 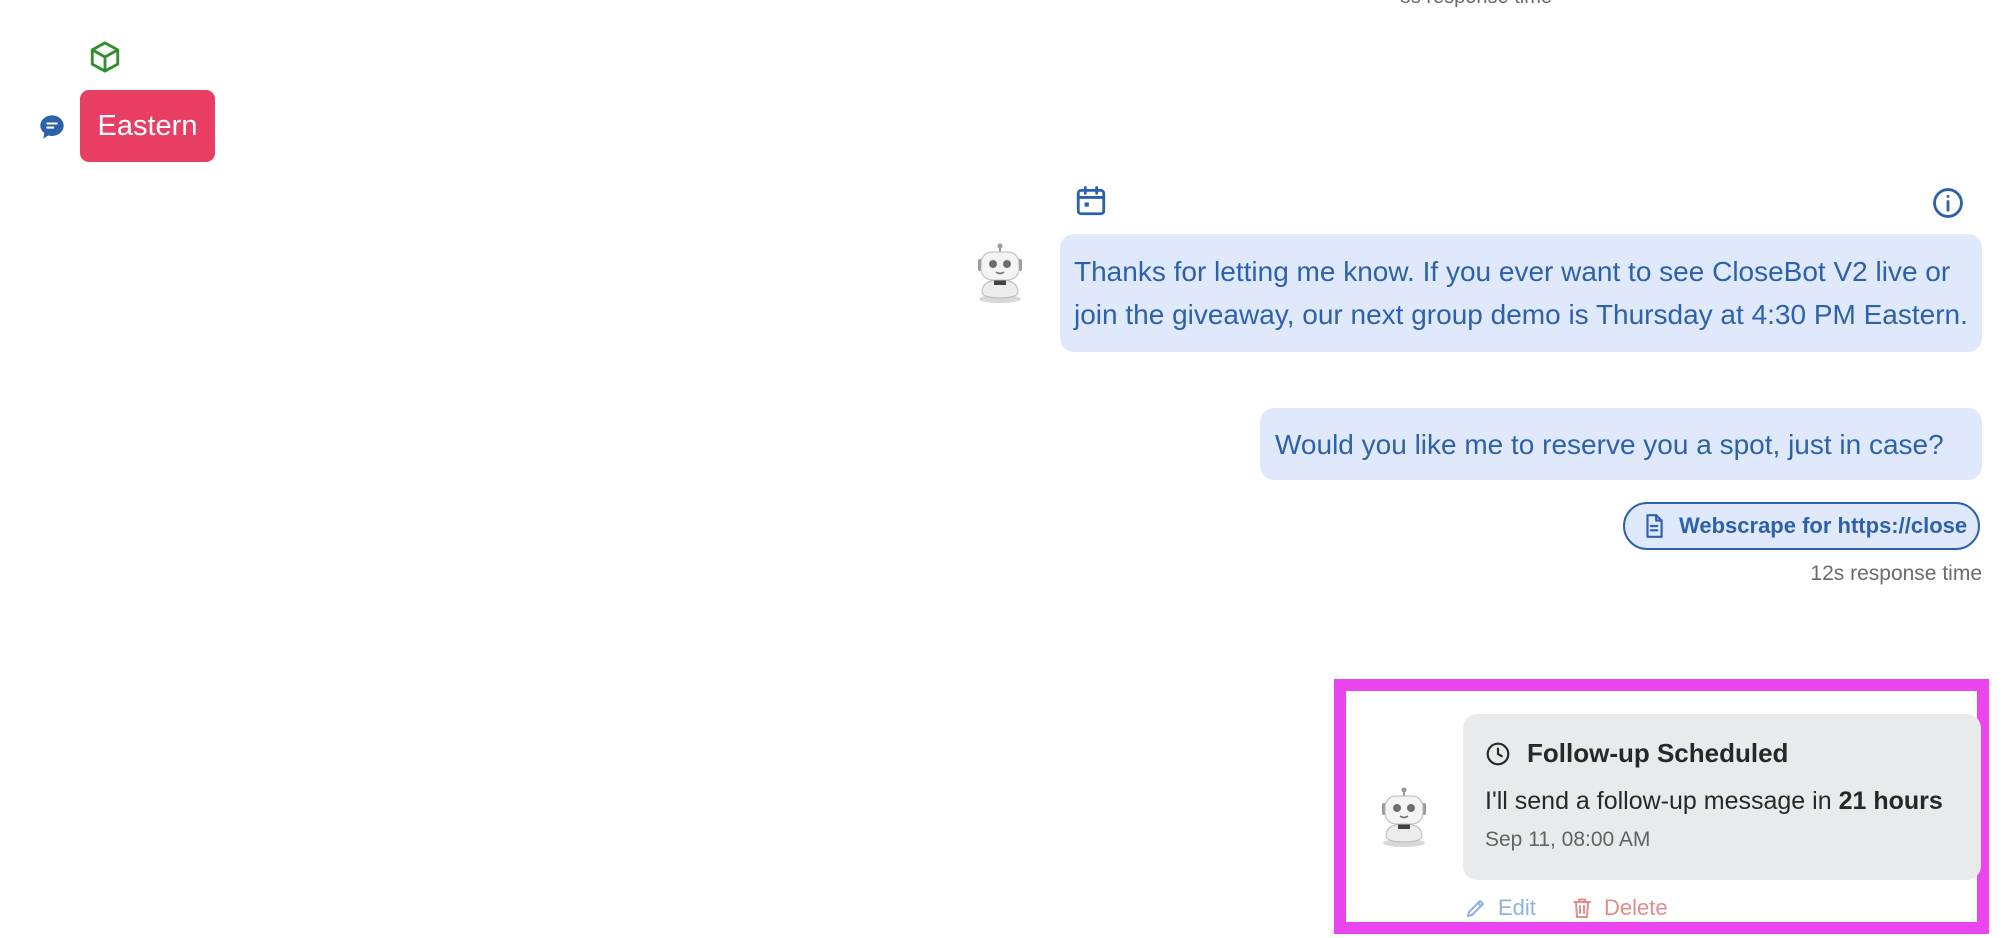 I want to click on info-icon, so click(x=1948, y=203).